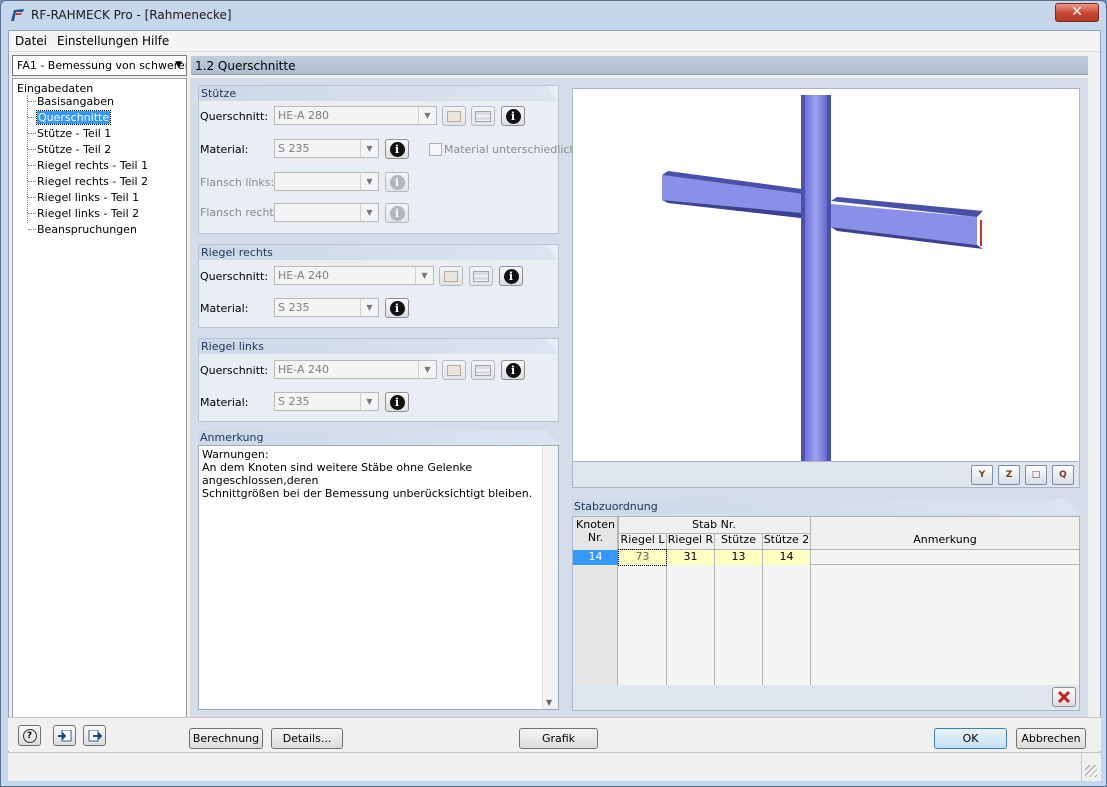  Describe the element at coordinates (88, 197) in the screenshot. I see `tree-item-riegel-links-teil-1: Riegel links - Teil 1` at that location.